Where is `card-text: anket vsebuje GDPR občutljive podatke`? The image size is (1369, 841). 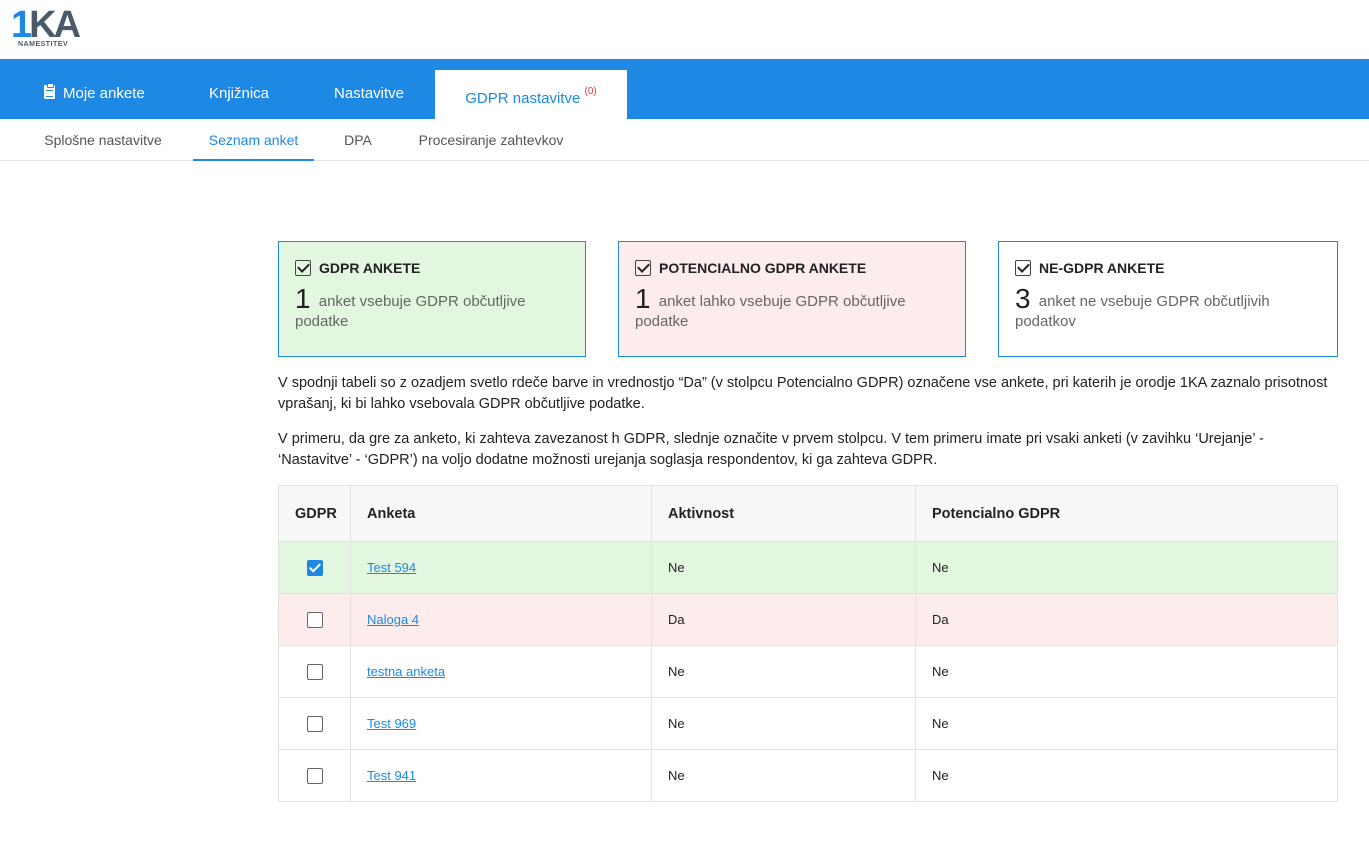 card-text: anket vsebuje GDPR občutljive podatke is located at coordinates (410, 311).